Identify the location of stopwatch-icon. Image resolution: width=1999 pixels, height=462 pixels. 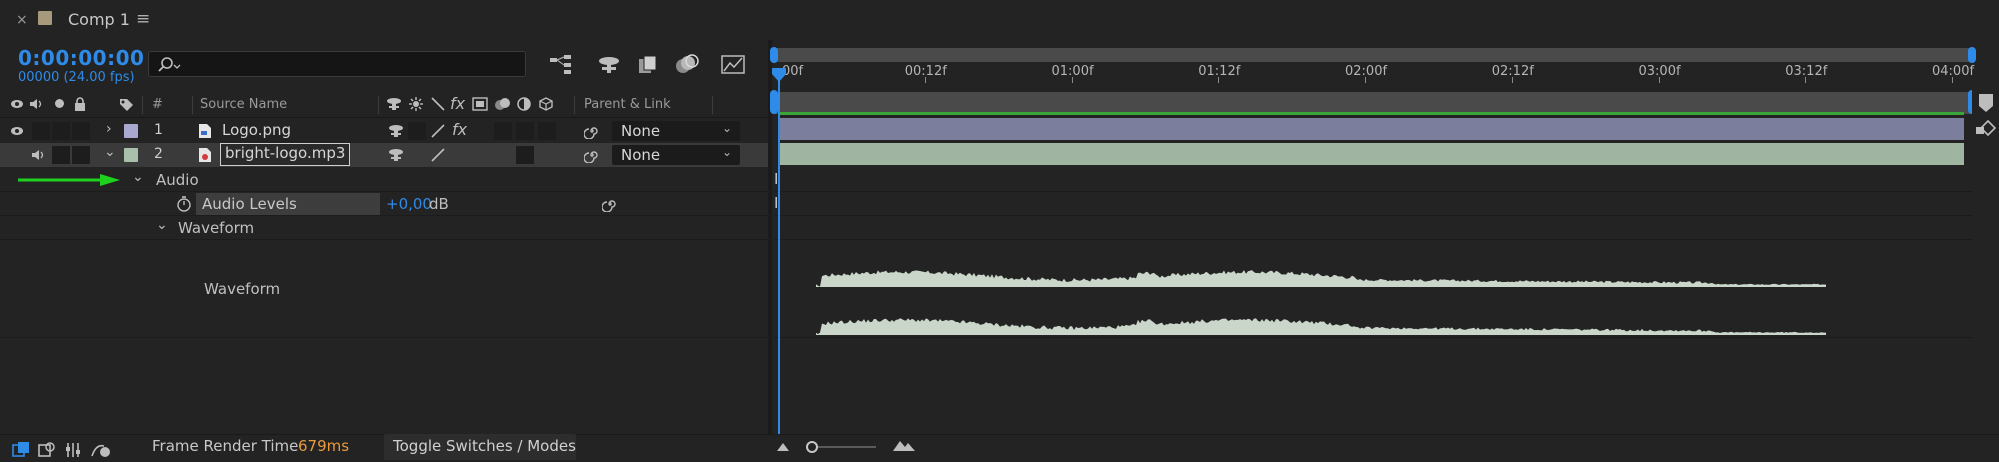
(184, 204).